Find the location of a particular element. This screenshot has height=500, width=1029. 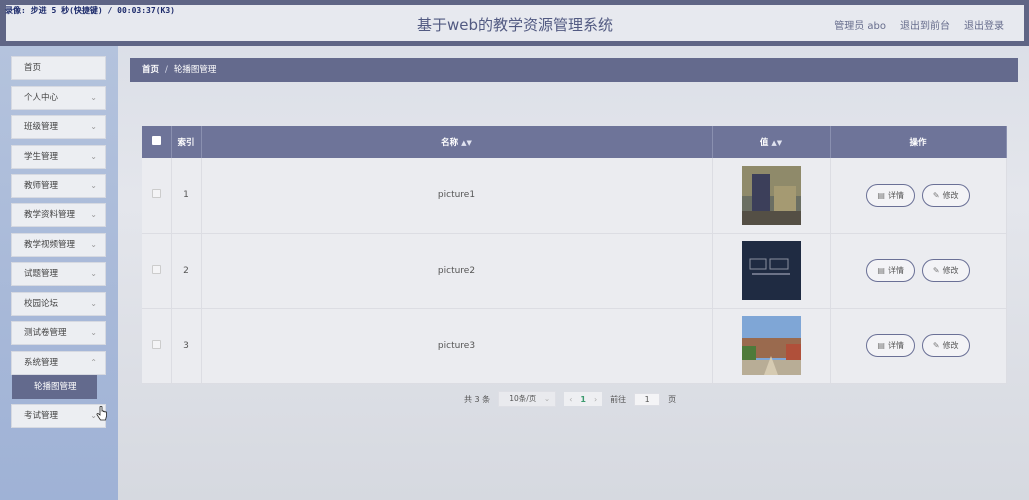

header-links: 管理员 abo 退出到前台 退出登录 is located at coordinates (919, 24).